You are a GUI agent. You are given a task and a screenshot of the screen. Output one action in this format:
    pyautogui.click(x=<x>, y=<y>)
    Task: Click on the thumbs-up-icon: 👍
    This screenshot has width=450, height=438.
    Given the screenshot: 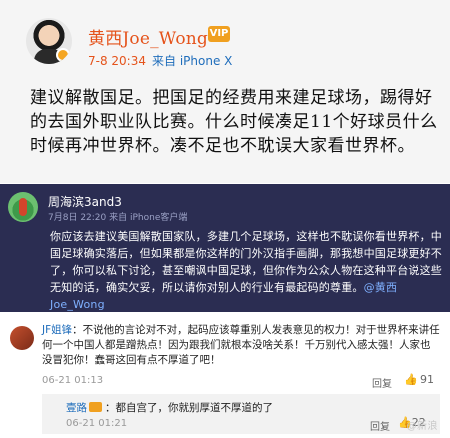 What is the action you would take?
    pyautogui.click(x=411, y=379)
    